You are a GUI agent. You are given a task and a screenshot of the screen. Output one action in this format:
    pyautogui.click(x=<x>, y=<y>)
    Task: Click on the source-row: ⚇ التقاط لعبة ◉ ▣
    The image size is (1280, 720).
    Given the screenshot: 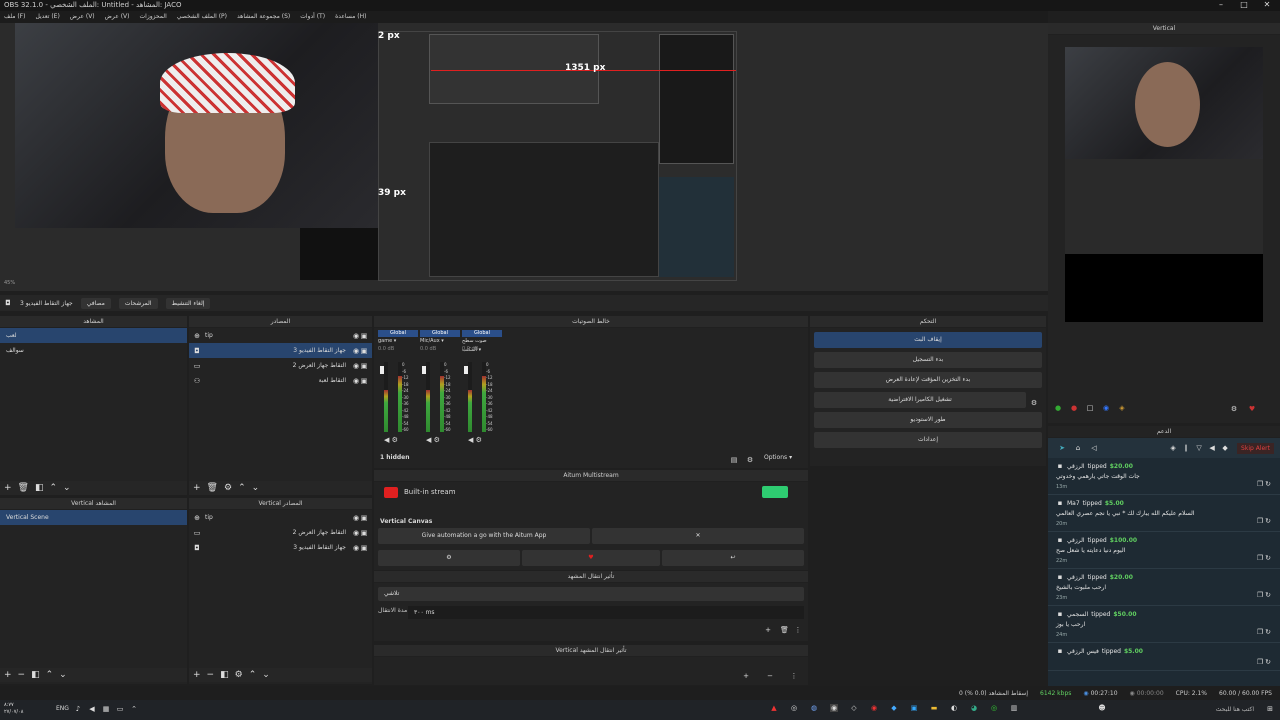 What is the action you would take?
    pyautogui.click(x=280, y=380)
    